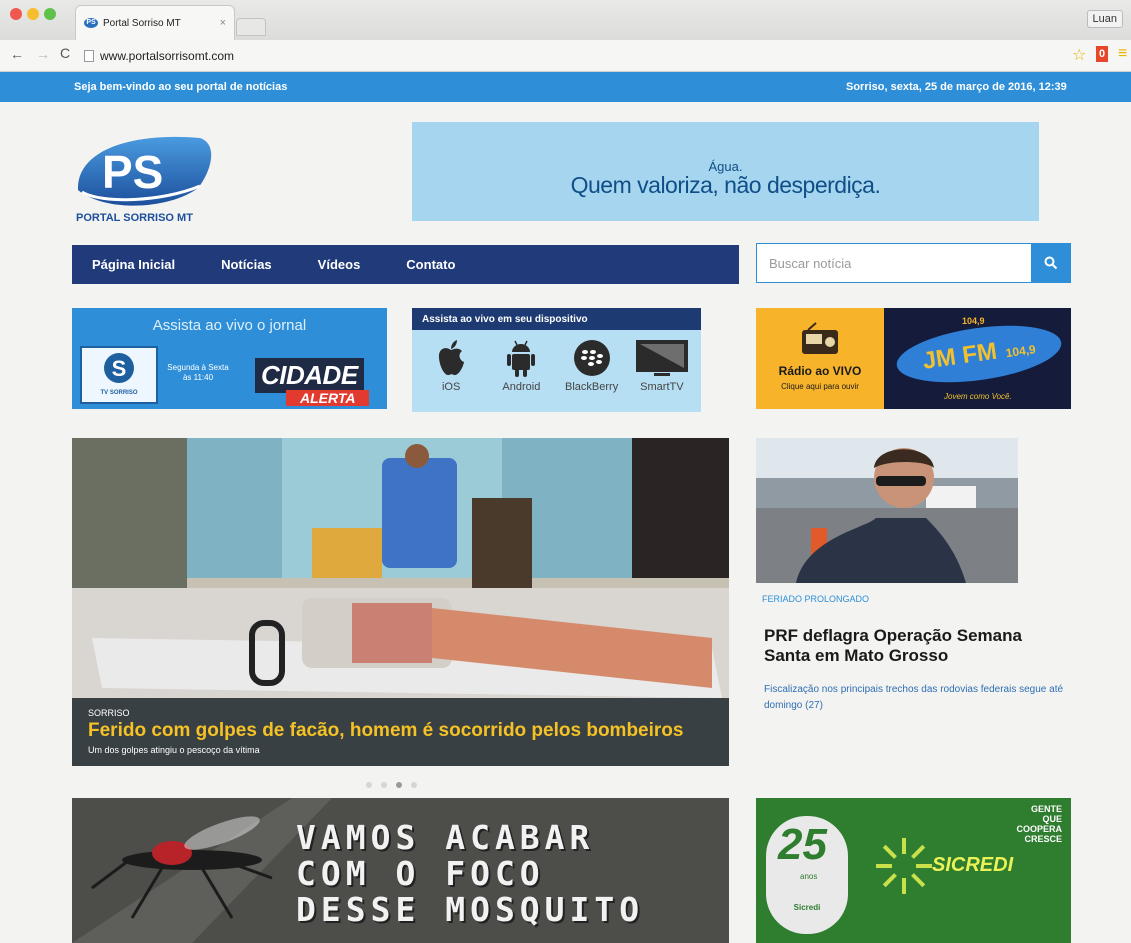 Image resolution: width=1131 pixels, height=943 pixels. What do you see at coordinates (181, 87) in the screenshot?
I see `welcome-message: Seja bem-vindo ao seu portal de notícias` at bounding box center [181, 87].